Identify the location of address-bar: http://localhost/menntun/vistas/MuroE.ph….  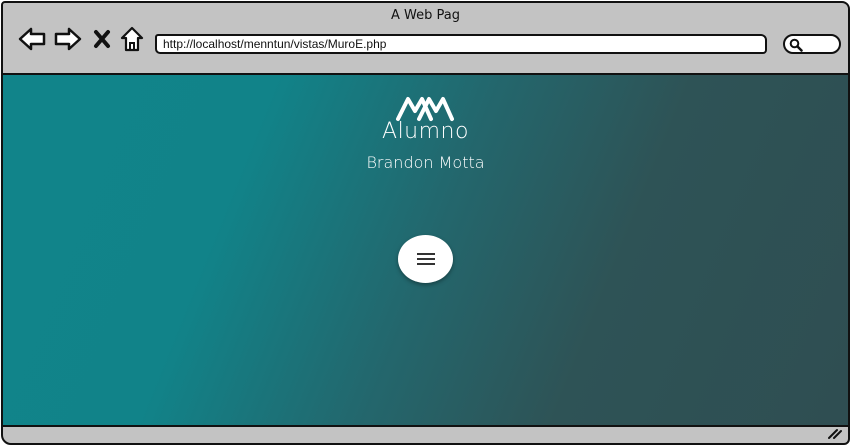
(461, 44).